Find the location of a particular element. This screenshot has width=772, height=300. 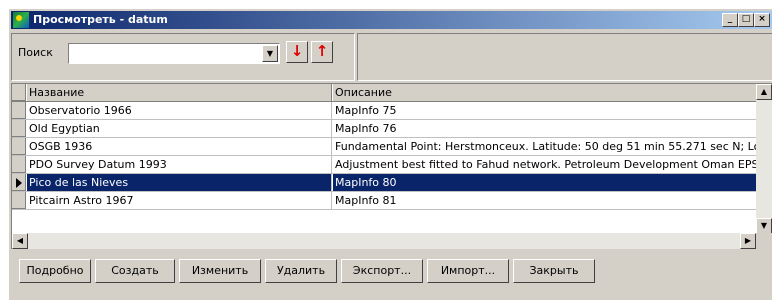

cell-description: MapInfo 81 is located at coordinates (552, 200).